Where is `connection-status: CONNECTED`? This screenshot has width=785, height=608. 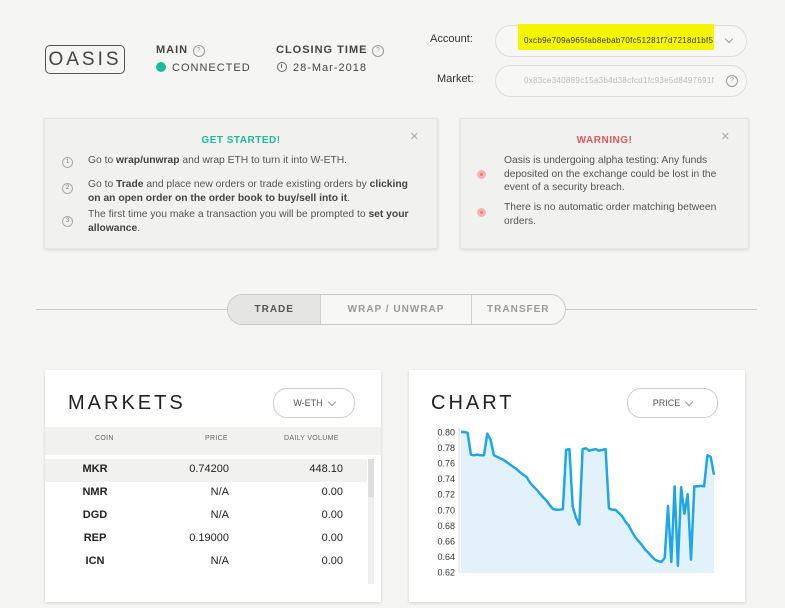 connection-status: CONNECTED is located at coordinates (203, 68).